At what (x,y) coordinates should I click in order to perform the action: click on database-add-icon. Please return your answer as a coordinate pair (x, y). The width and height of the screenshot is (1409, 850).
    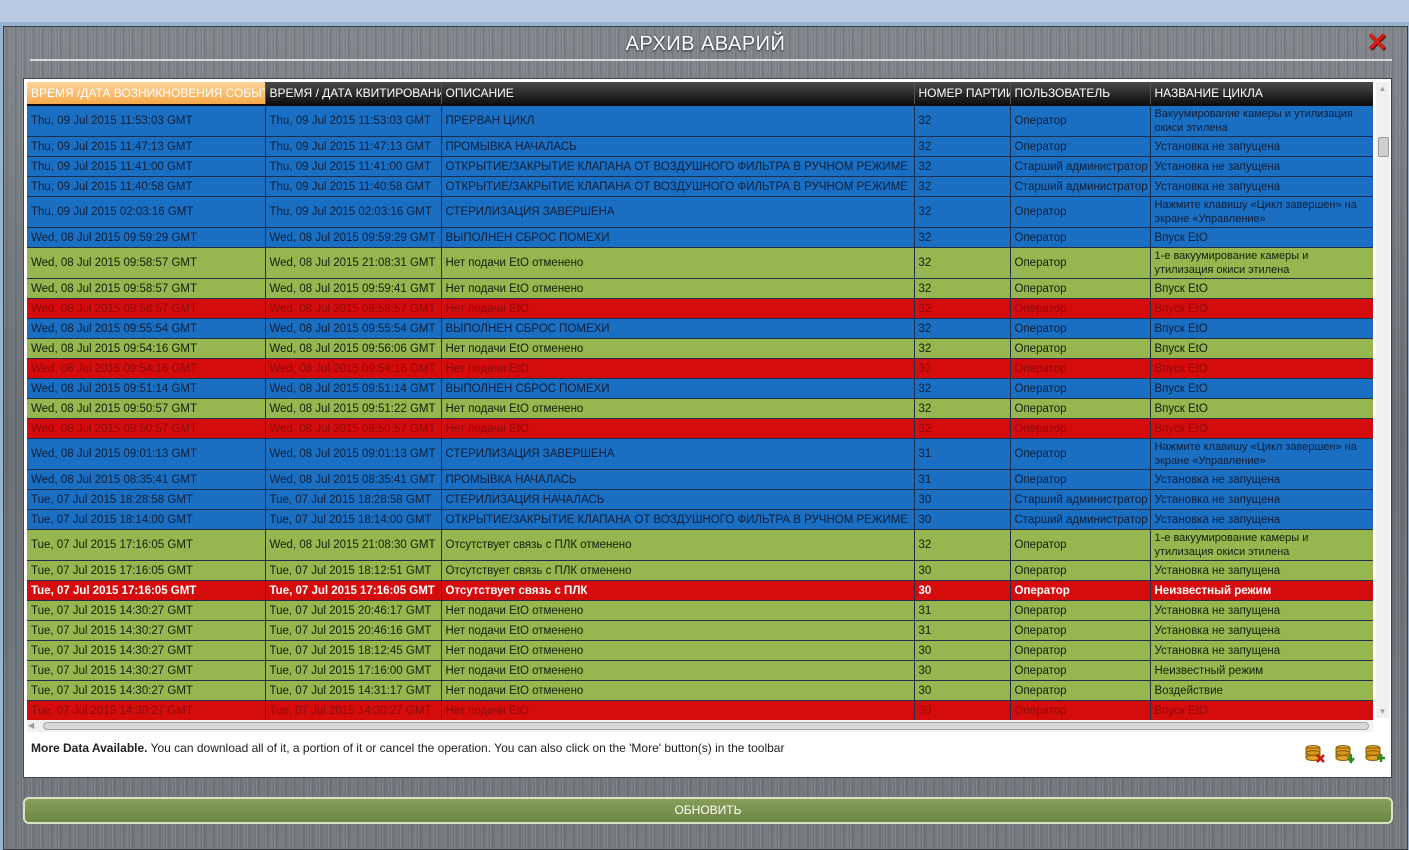
    Looking at the image, I should click on (1375, 754).